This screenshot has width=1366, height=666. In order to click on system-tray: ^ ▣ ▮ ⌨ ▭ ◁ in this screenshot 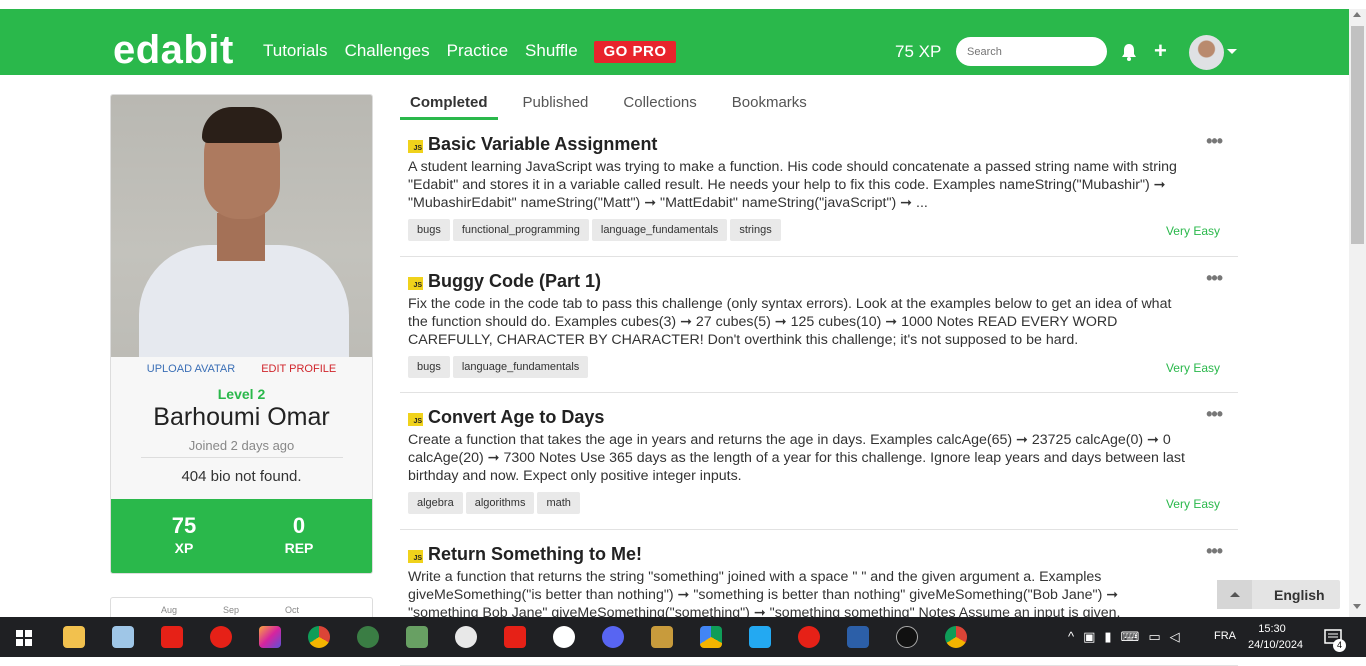, I will do `click(1124, 637)`.